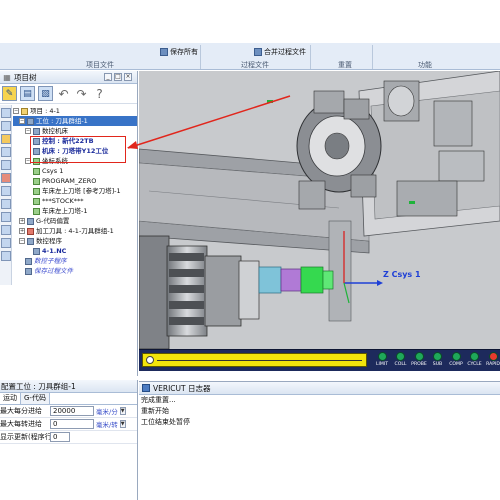  I want to click on annotation-arrow, so click(209, 122).